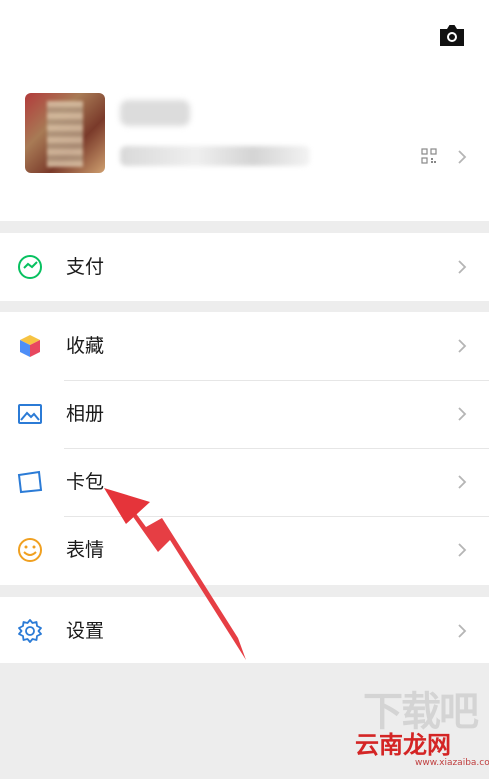  Describe the element at coordinates (452, 763) in the screenshot. I see `watermark-url: www.xiazaiba.com` at that location.